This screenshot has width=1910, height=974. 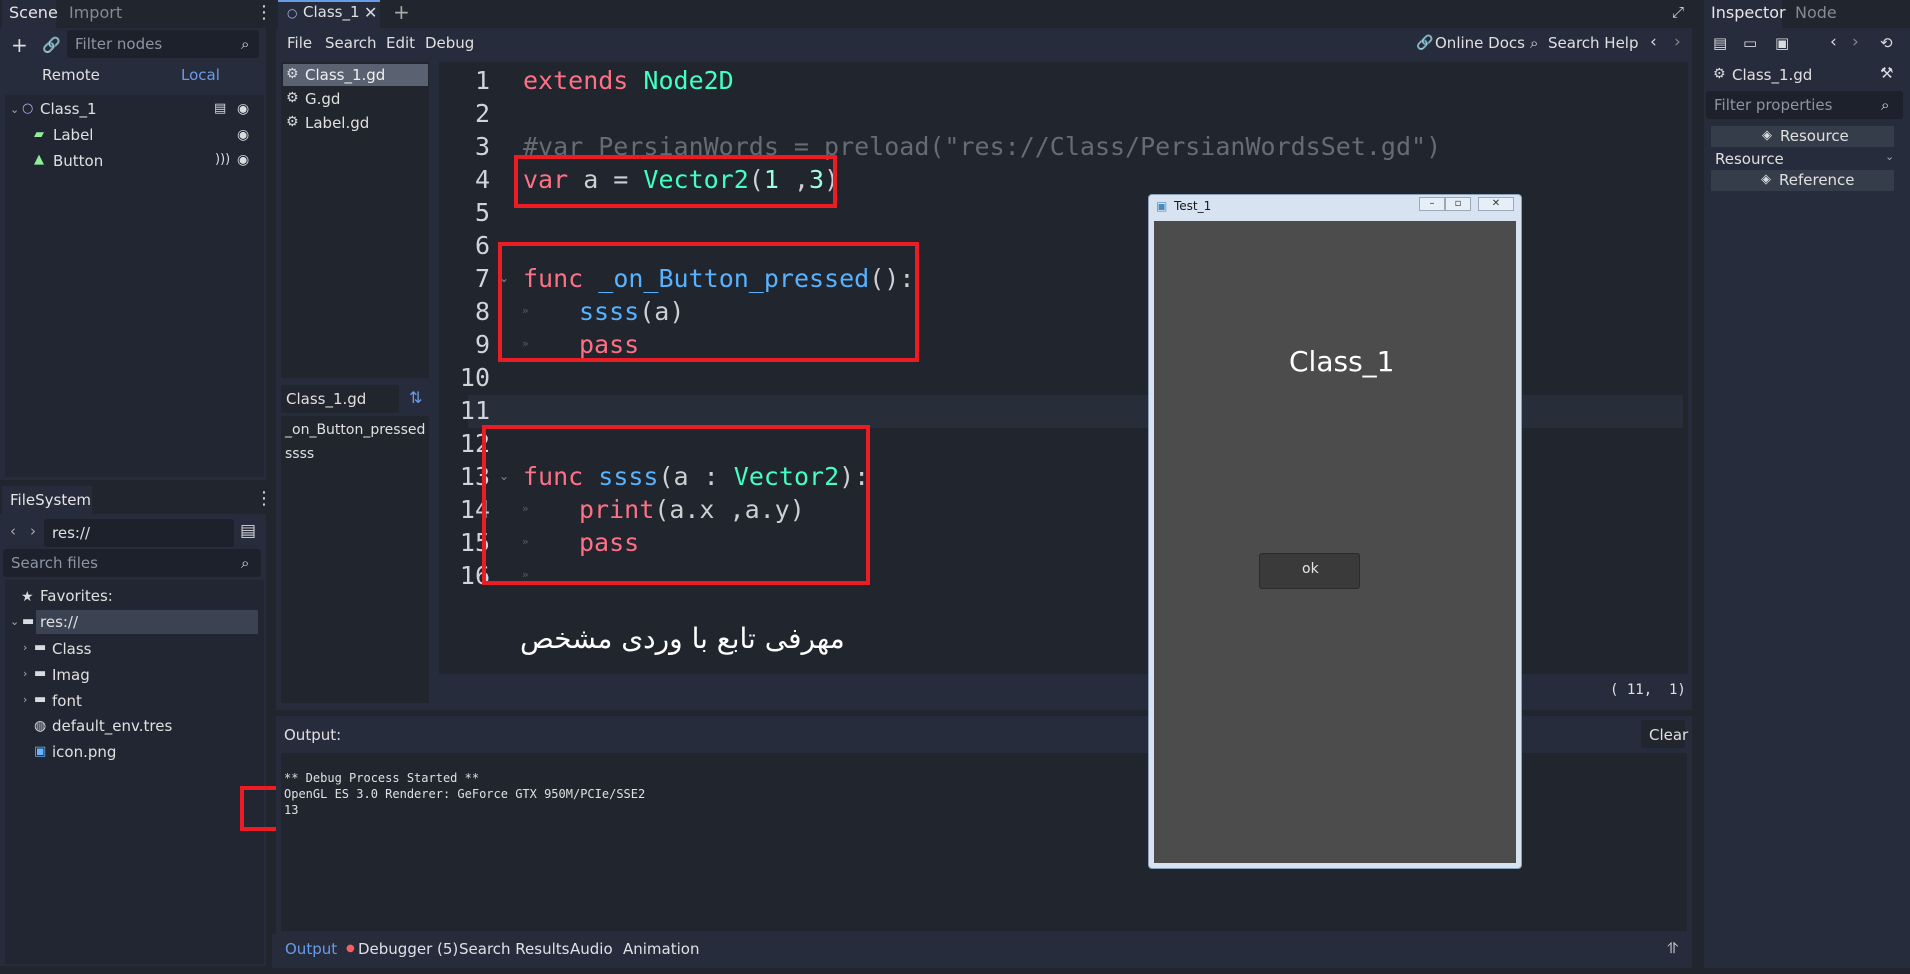 What do you see at coordinates (1816, 12) in the screenshot?
I see `tab-node: Node` at bounding box center [1816, 12].